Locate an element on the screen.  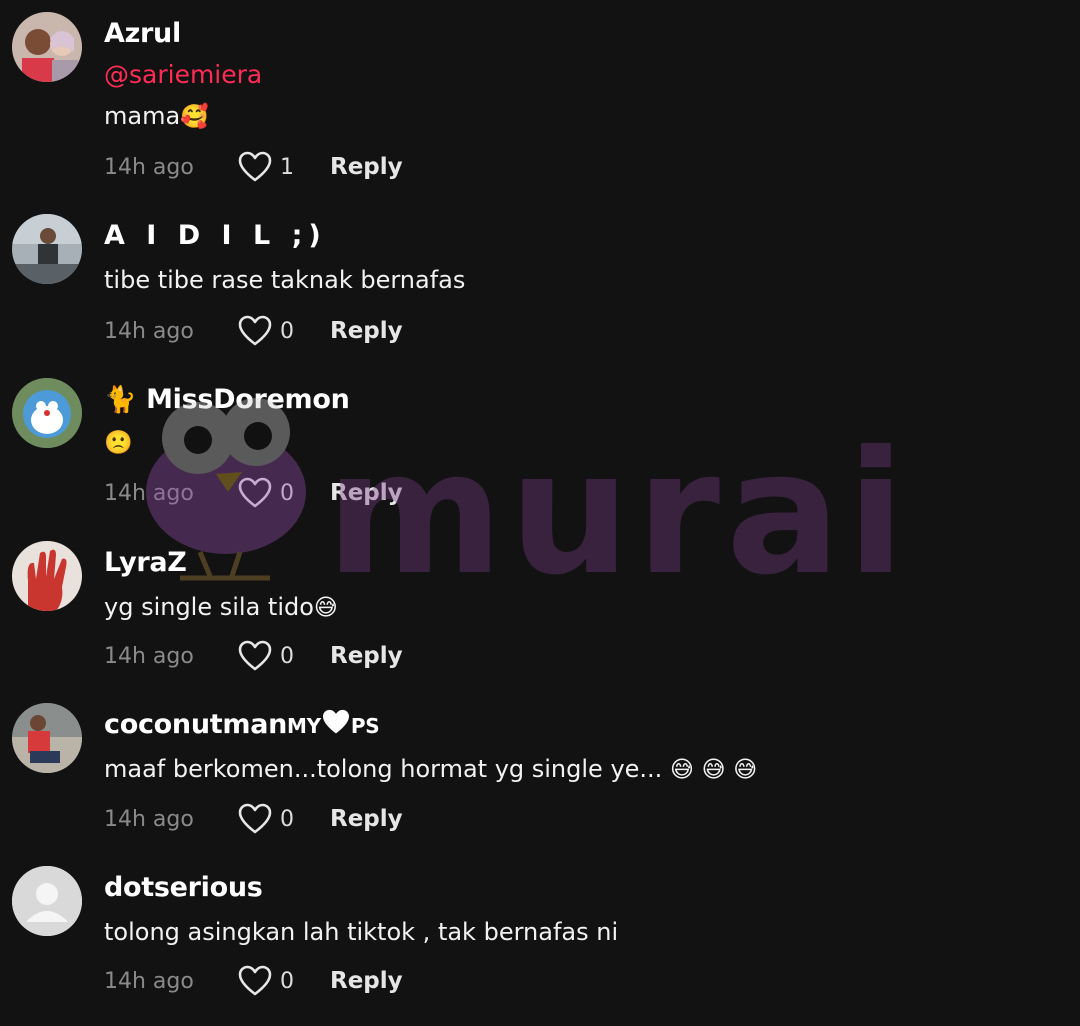
cat-badge-icon: 🐈 is located at coordinates (120, 400).